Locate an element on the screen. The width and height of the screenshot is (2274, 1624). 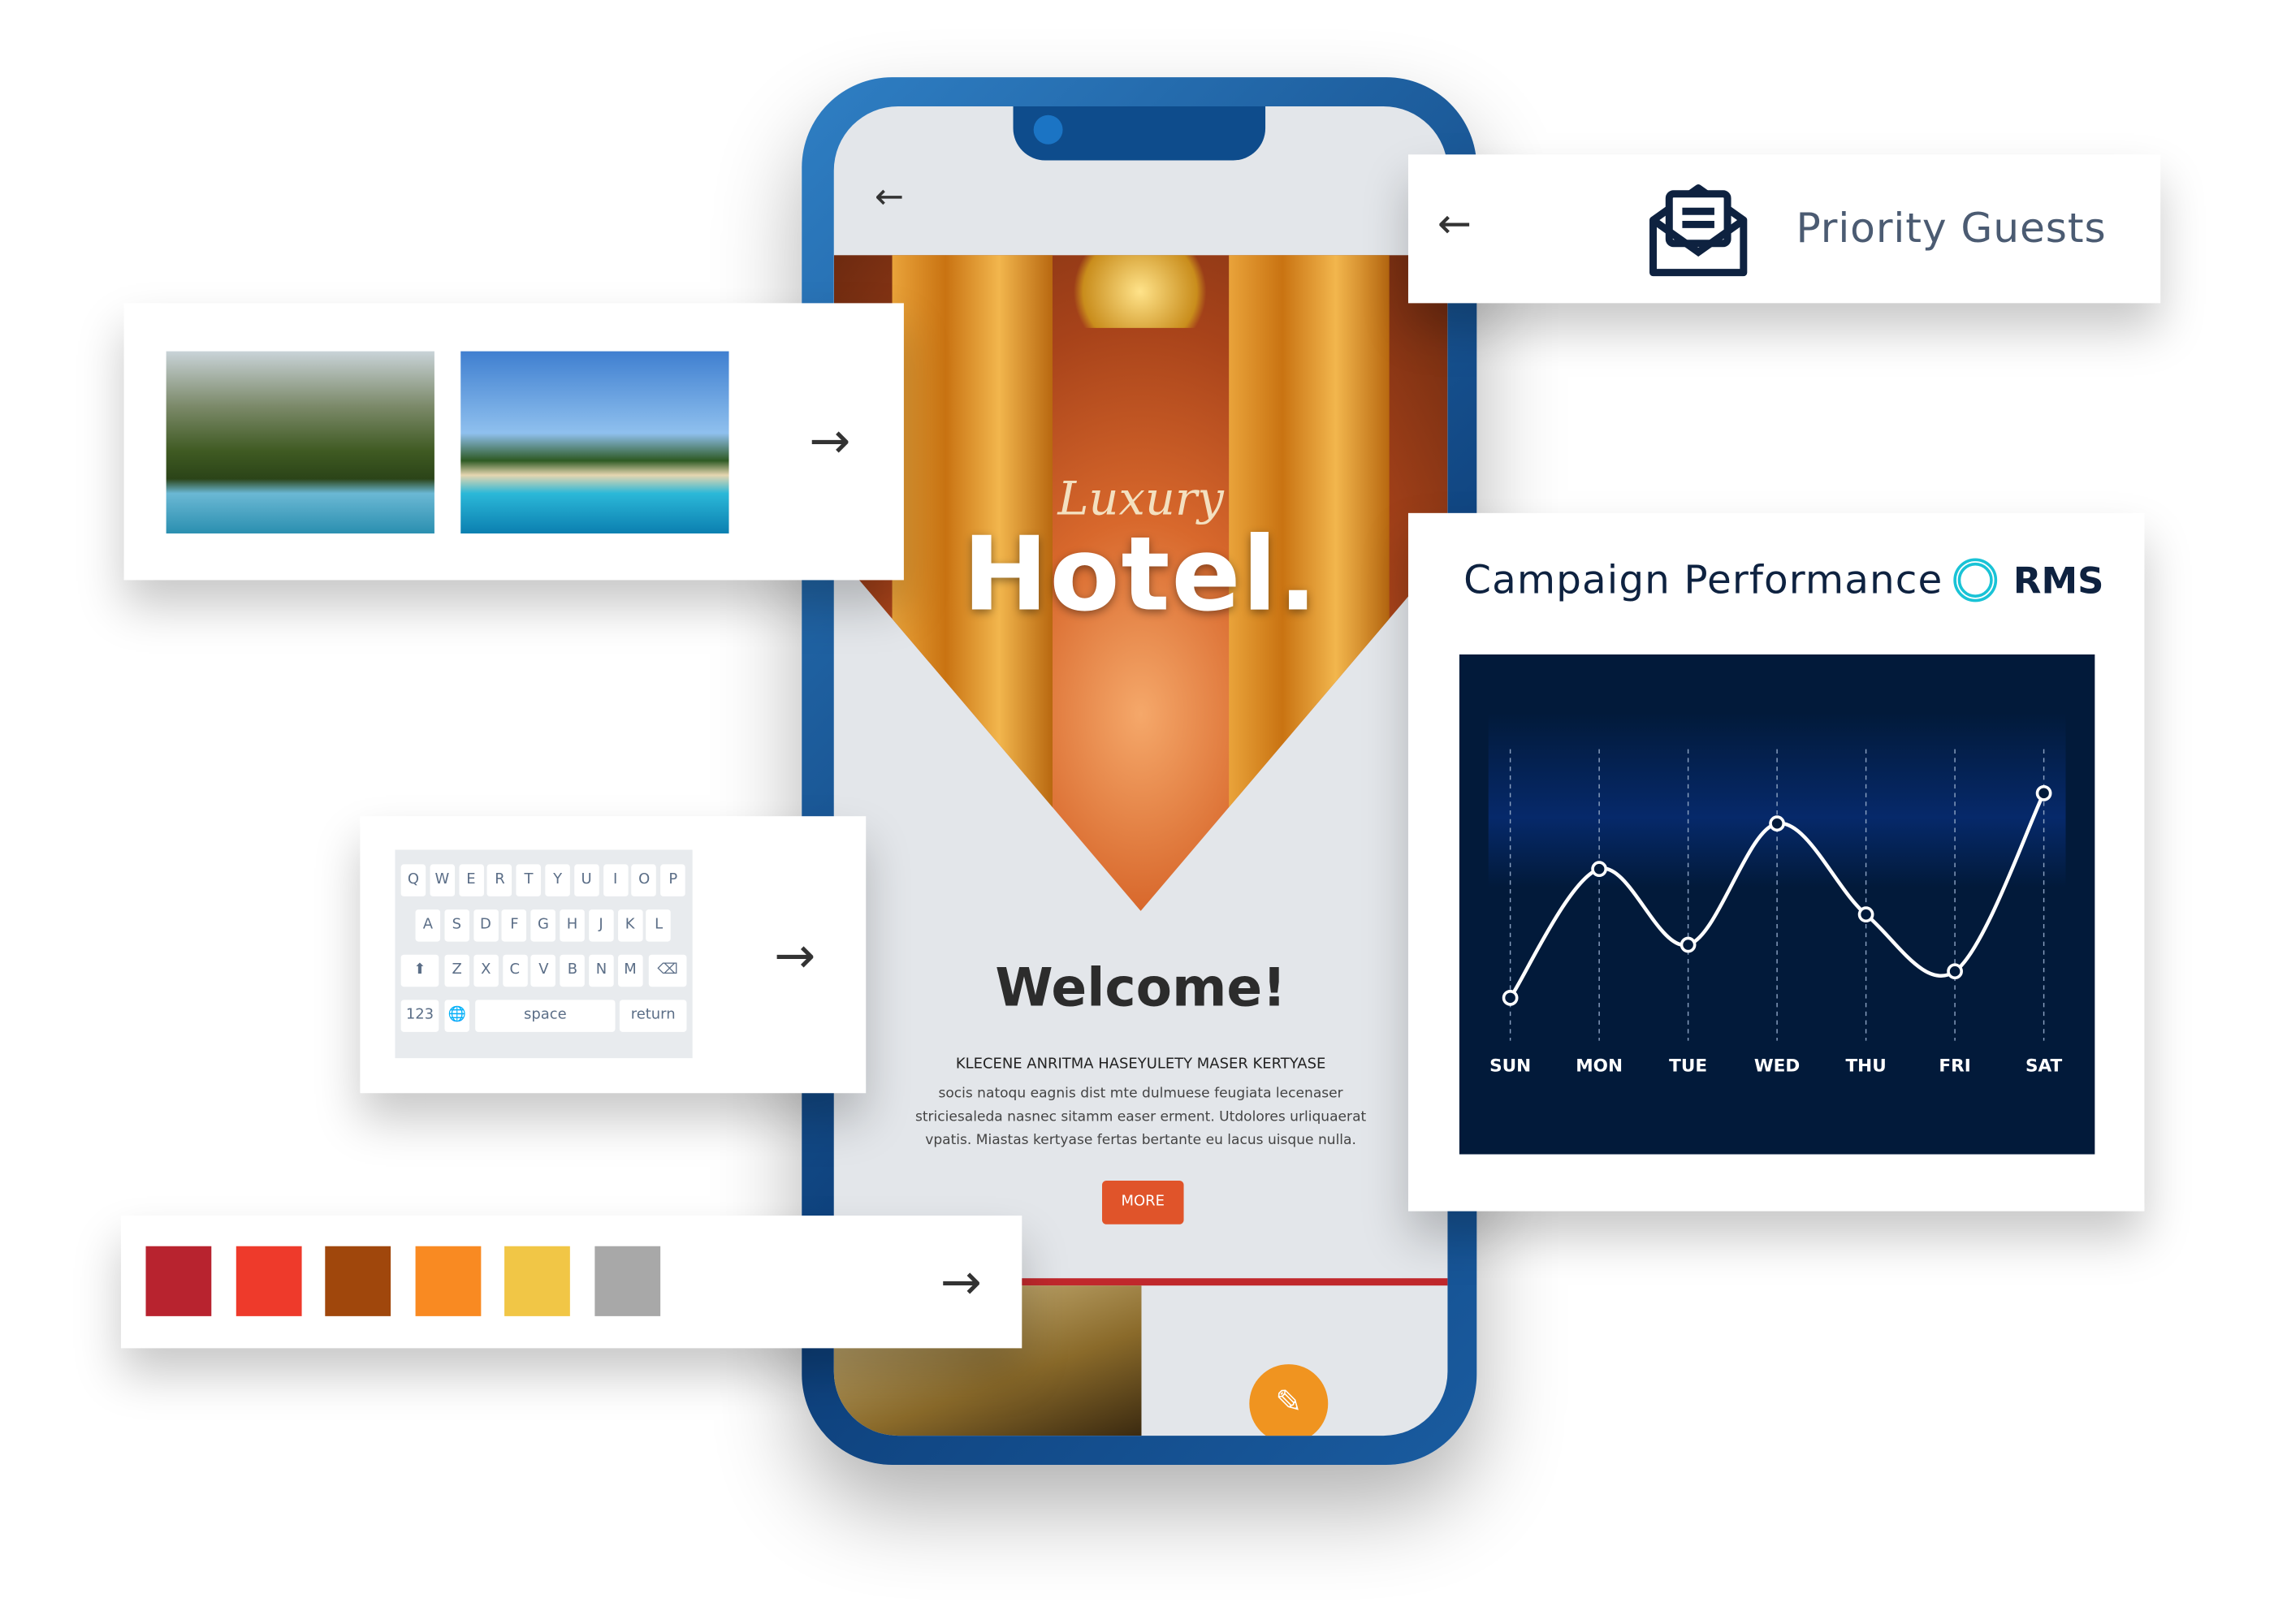
phone-notch is located at coordinates (1139, 134).